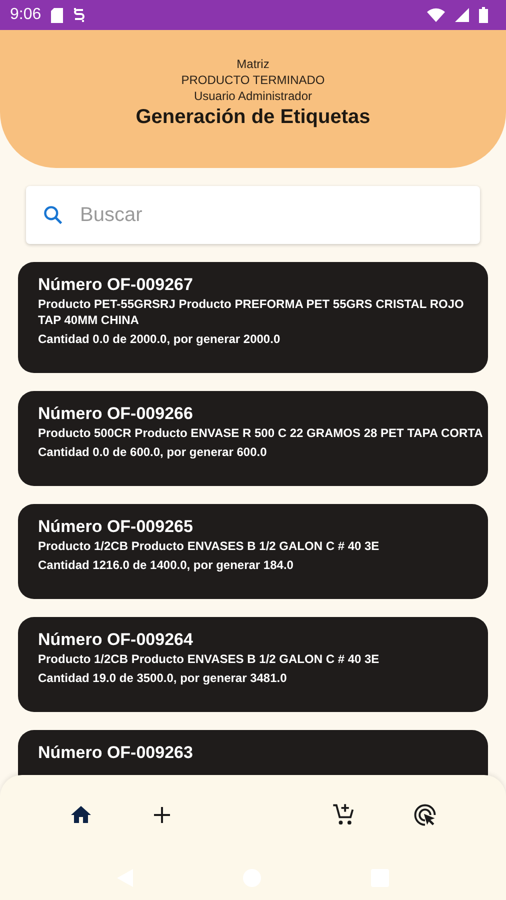 This screenshot has width=506, height=900. I want to click on wifi-icon, so click(436, 15).